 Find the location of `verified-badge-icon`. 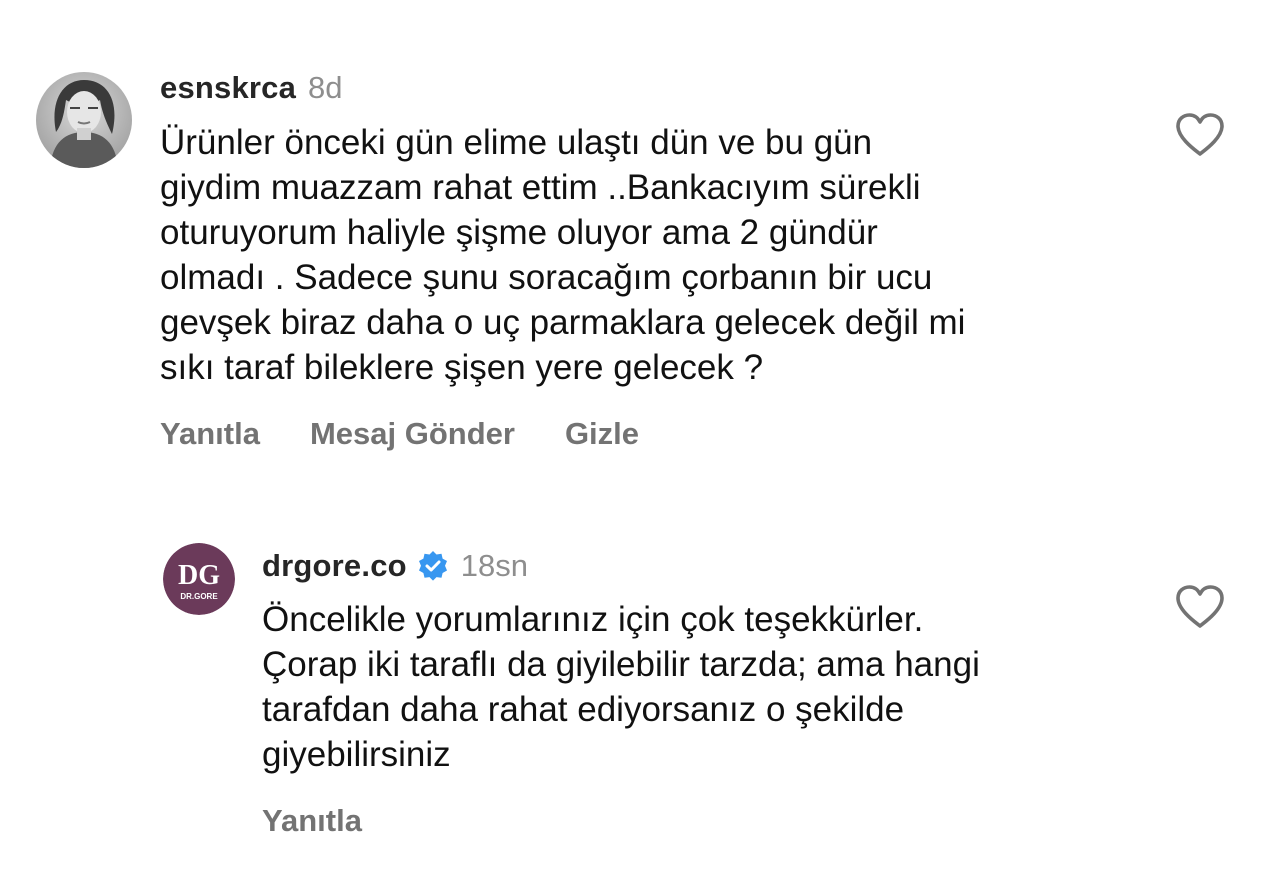

verified-badge-icon is located at coordinates (432, 566).